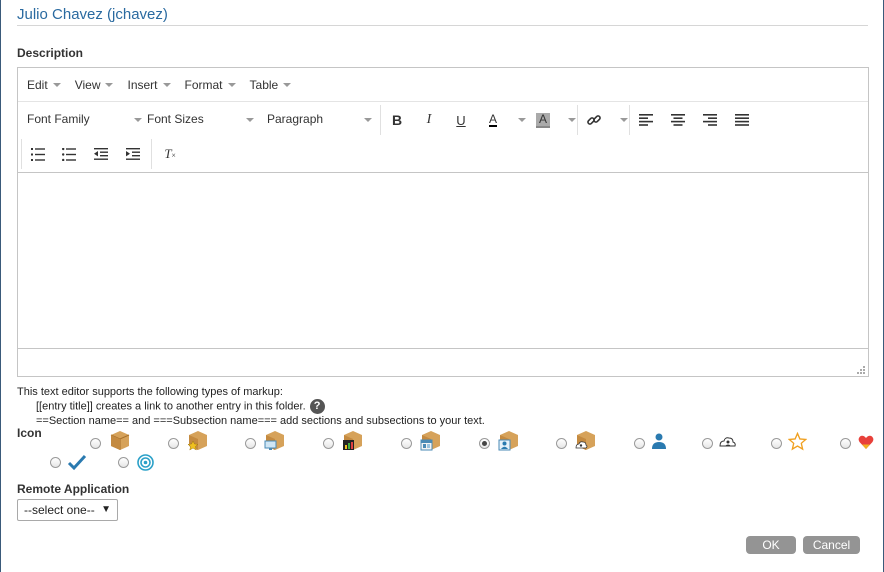 The image size is (884, 572). I want to click on icon-radio-box-star, so click(173, 443).